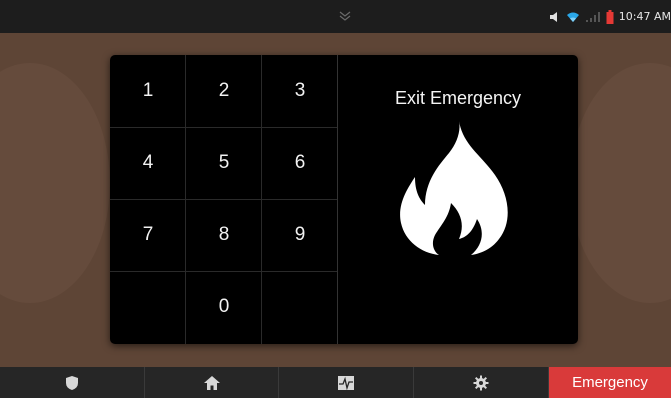 Image resolution: width=671 pixels, height=398 pixels. I want to click on status-clock: 10:47 AM, so click(644, 16).